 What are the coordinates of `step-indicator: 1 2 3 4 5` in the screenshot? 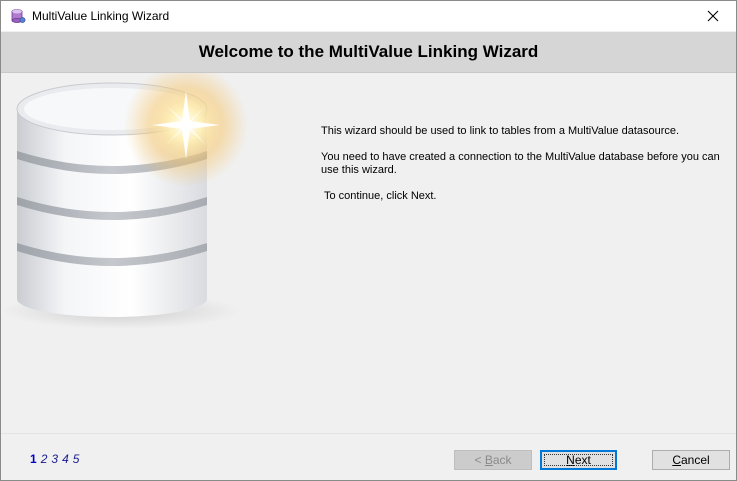 It's located at (54, 459).